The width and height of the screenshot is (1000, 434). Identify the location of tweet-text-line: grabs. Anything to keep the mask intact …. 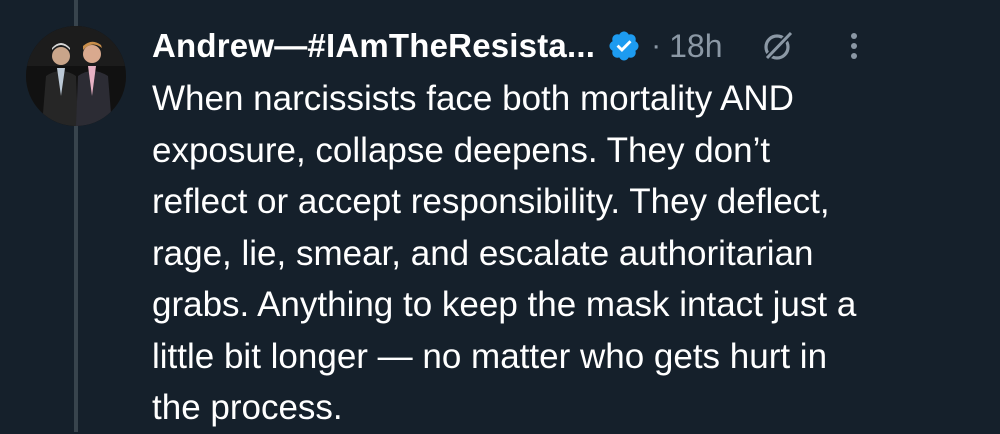
(504, 304).